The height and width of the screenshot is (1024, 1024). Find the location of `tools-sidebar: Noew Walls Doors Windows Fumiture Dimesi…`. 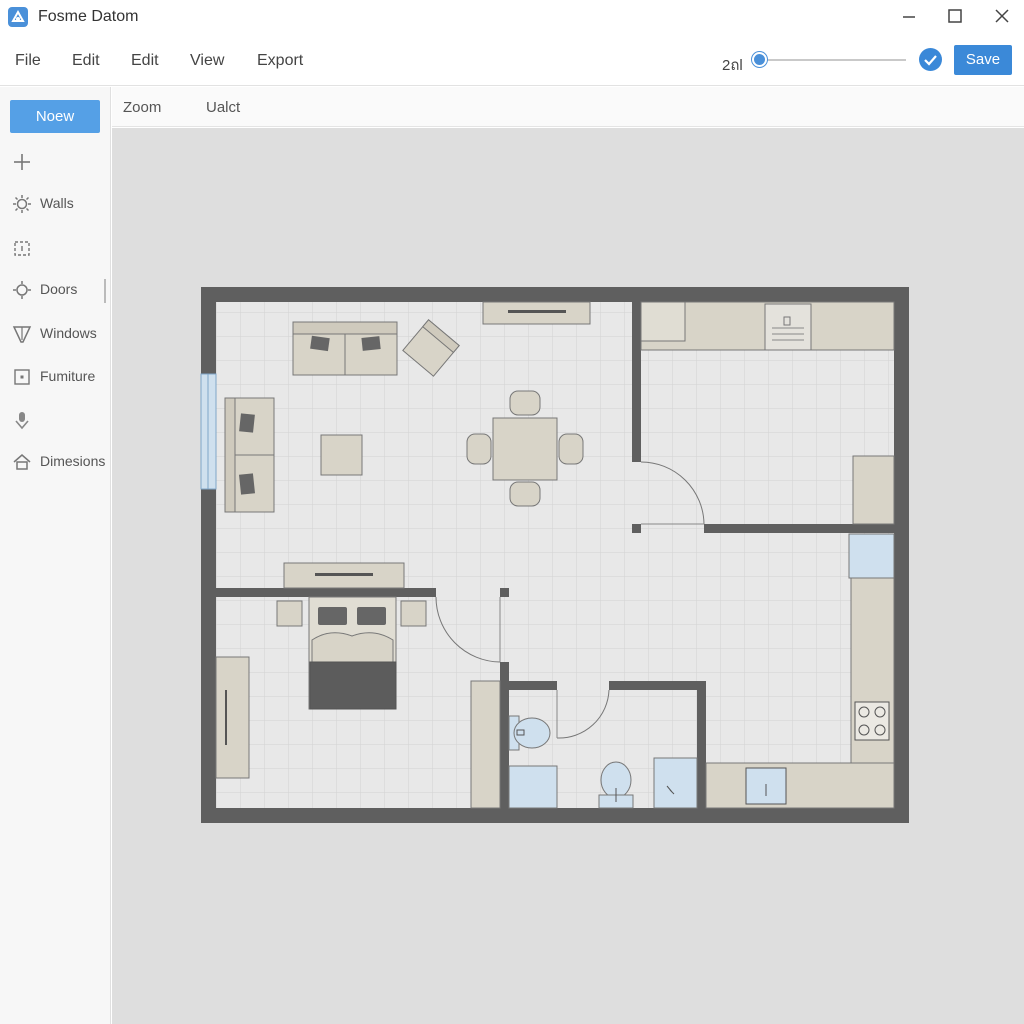

tools-sidebar: Noew Walls Doors Windows Fumiture Dimesi… is located at coordinates (55, 555).